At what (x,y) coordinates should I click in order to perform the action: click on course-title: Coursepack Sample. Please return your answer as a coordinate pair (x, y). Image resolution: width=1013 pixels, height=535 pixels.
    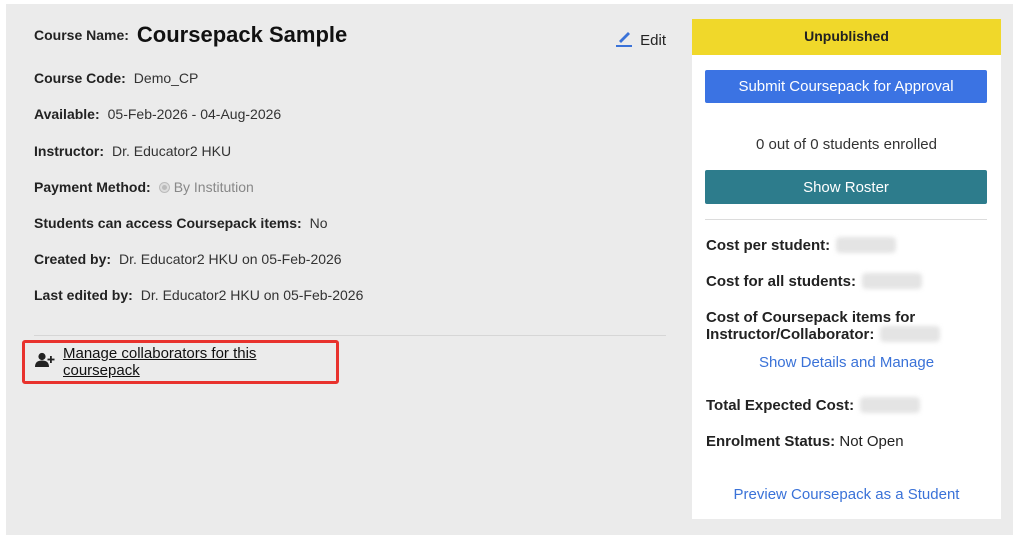
    Looking at the image, I should click on (242, 34).